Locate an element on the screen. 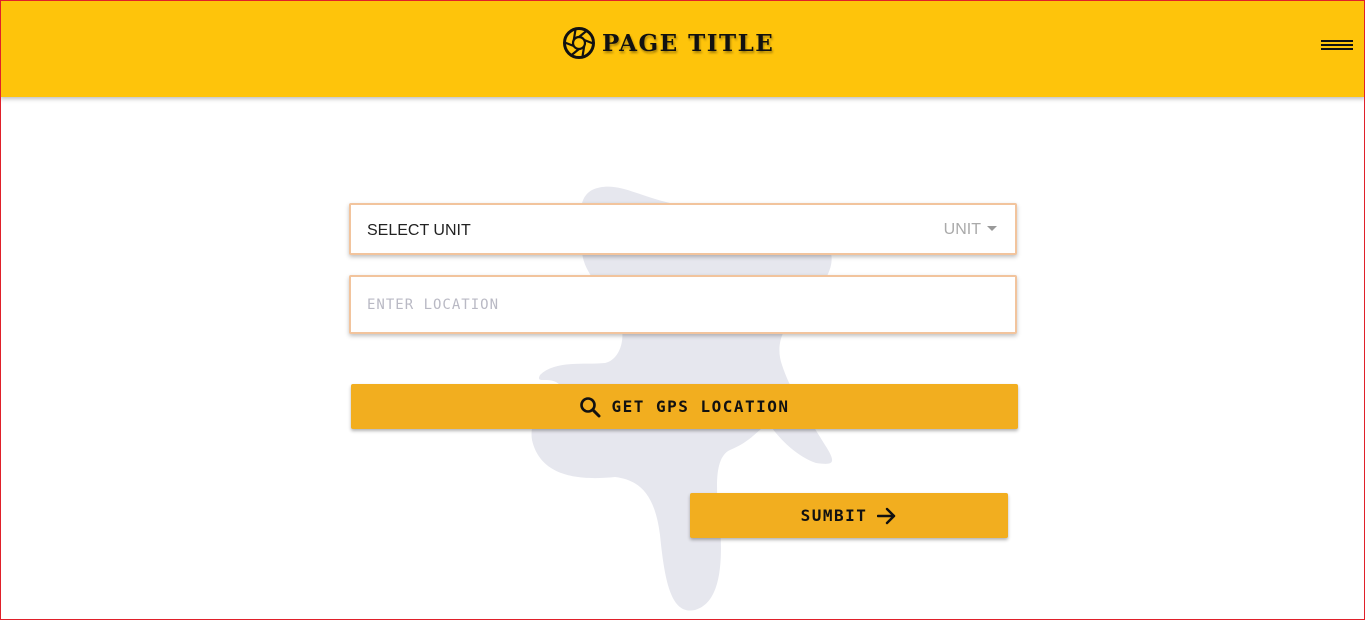 The image size is (1365, 620). aperture-icon is located at coordinates (579, 43).